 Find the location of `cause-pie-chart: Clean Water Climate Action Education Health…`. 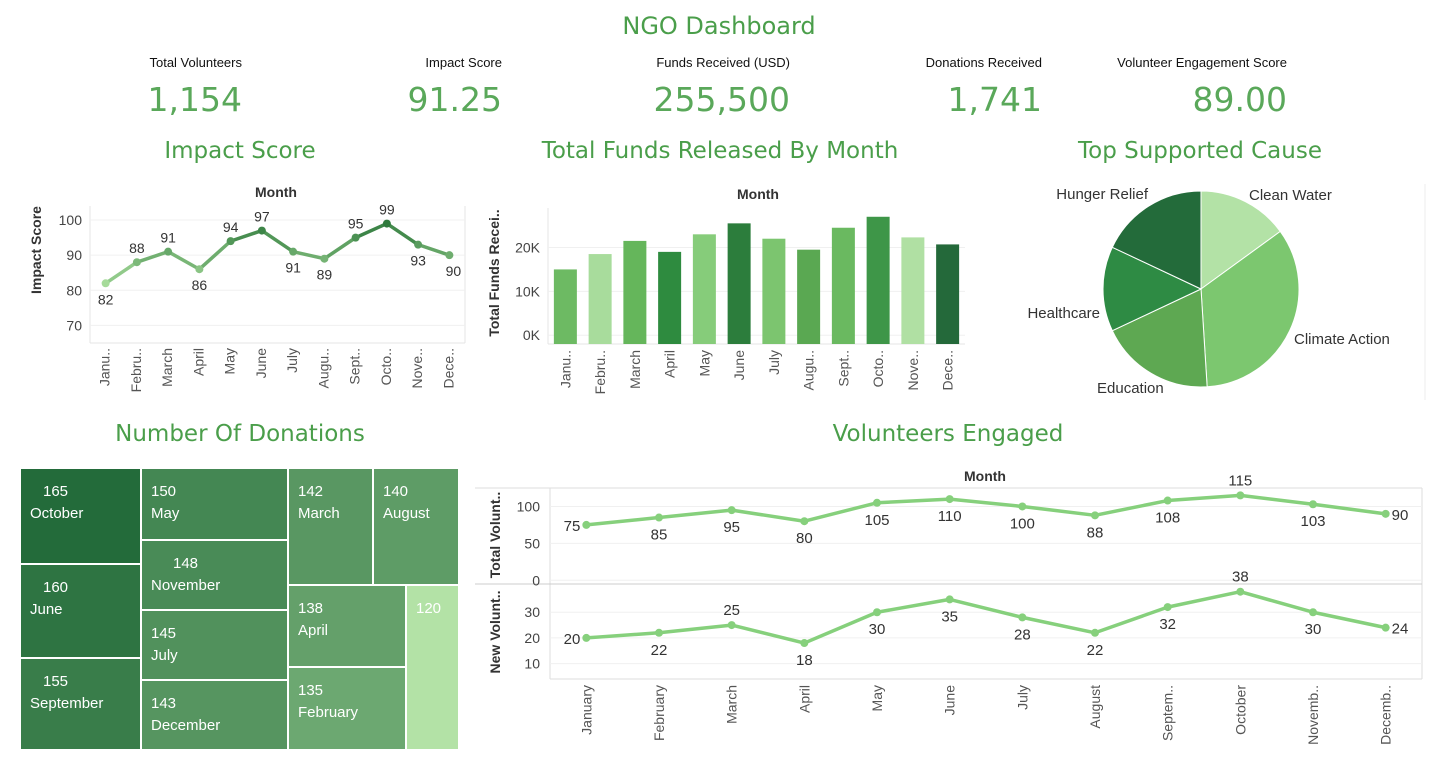

cause-pie-chart: Clean Water Climate Action Education Health… is located at coordinates (1226, 292).